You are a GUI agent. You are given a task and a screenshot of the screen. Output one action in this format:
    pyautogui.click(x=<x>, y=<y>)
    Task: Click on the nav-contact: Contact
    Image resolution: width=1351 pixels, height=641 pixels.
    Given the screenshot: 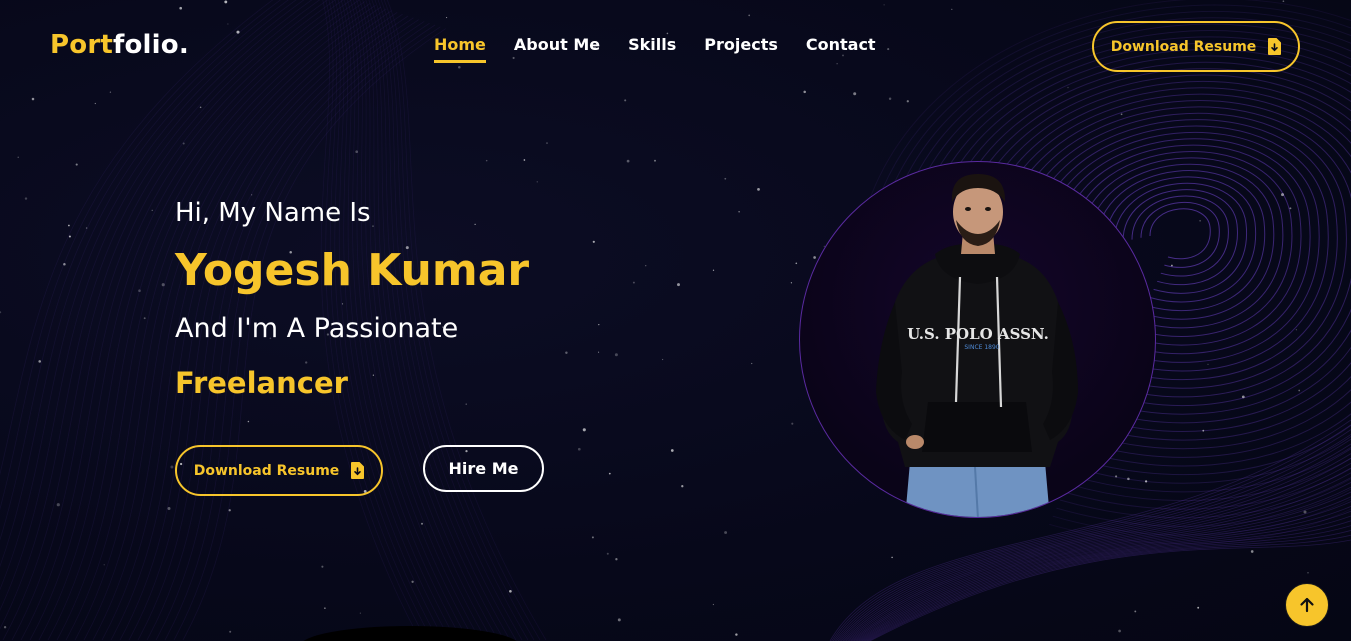 What is the action you would take?
    pyautogui.click(x=841, y=49)
    